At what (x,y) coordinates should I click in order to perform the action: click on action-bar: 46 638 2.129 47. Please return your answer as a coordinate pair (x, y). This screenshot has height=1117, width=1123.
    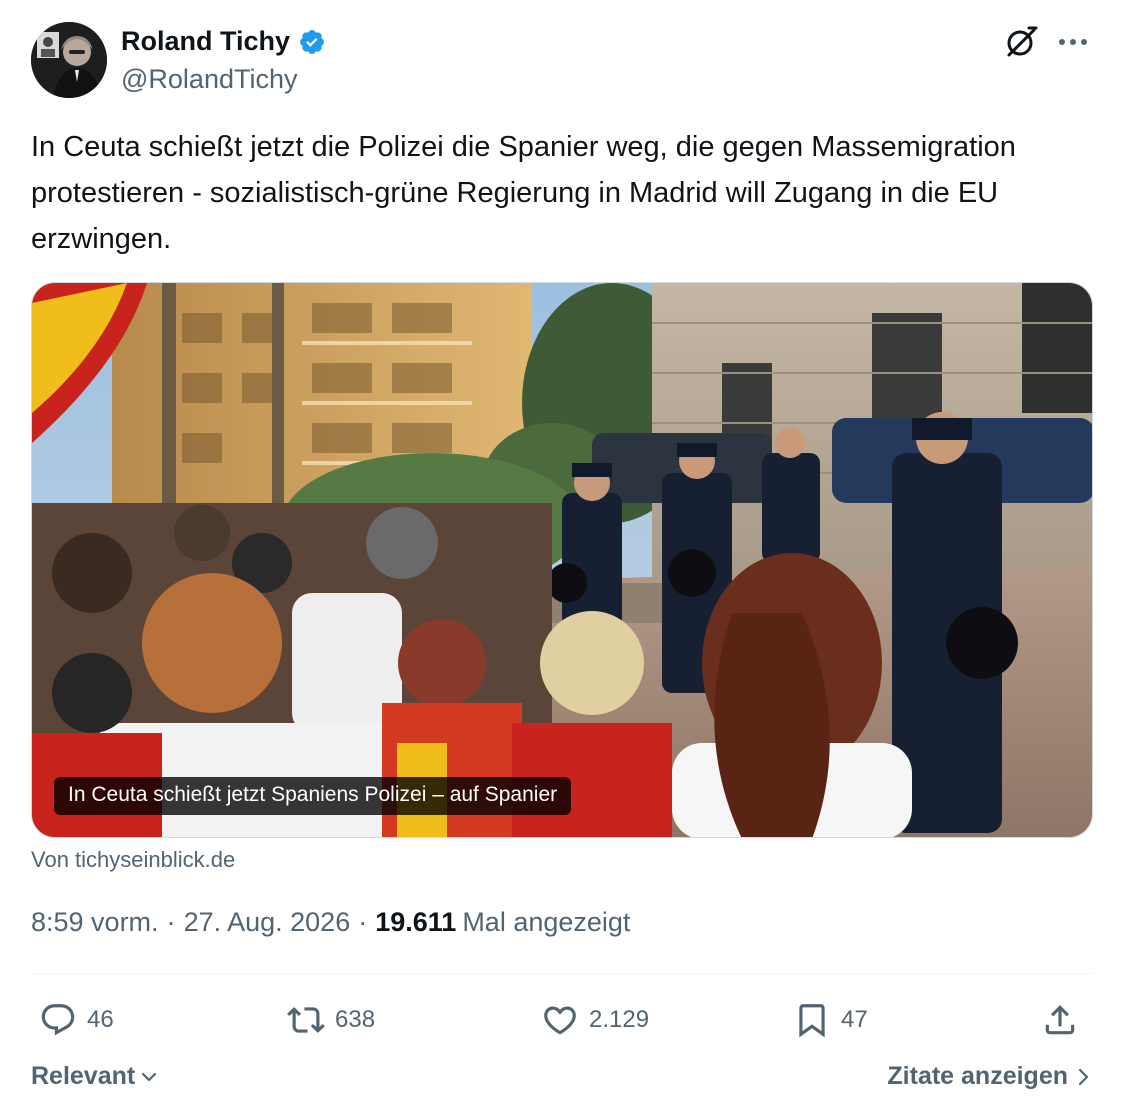
    Looking at the image, I should click on (562, 1020).